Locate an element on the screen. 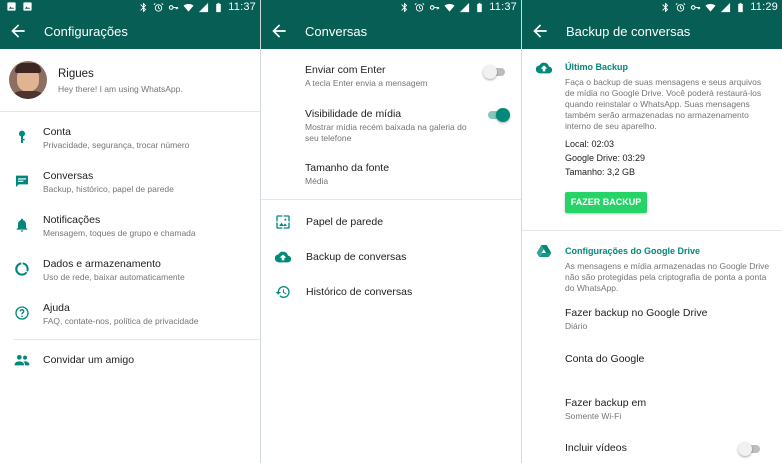 The height and width of the screenshot is (463, 782). item-subtitle: Uso de rede, baixar automaticamente is located at coordinates (114, 277).